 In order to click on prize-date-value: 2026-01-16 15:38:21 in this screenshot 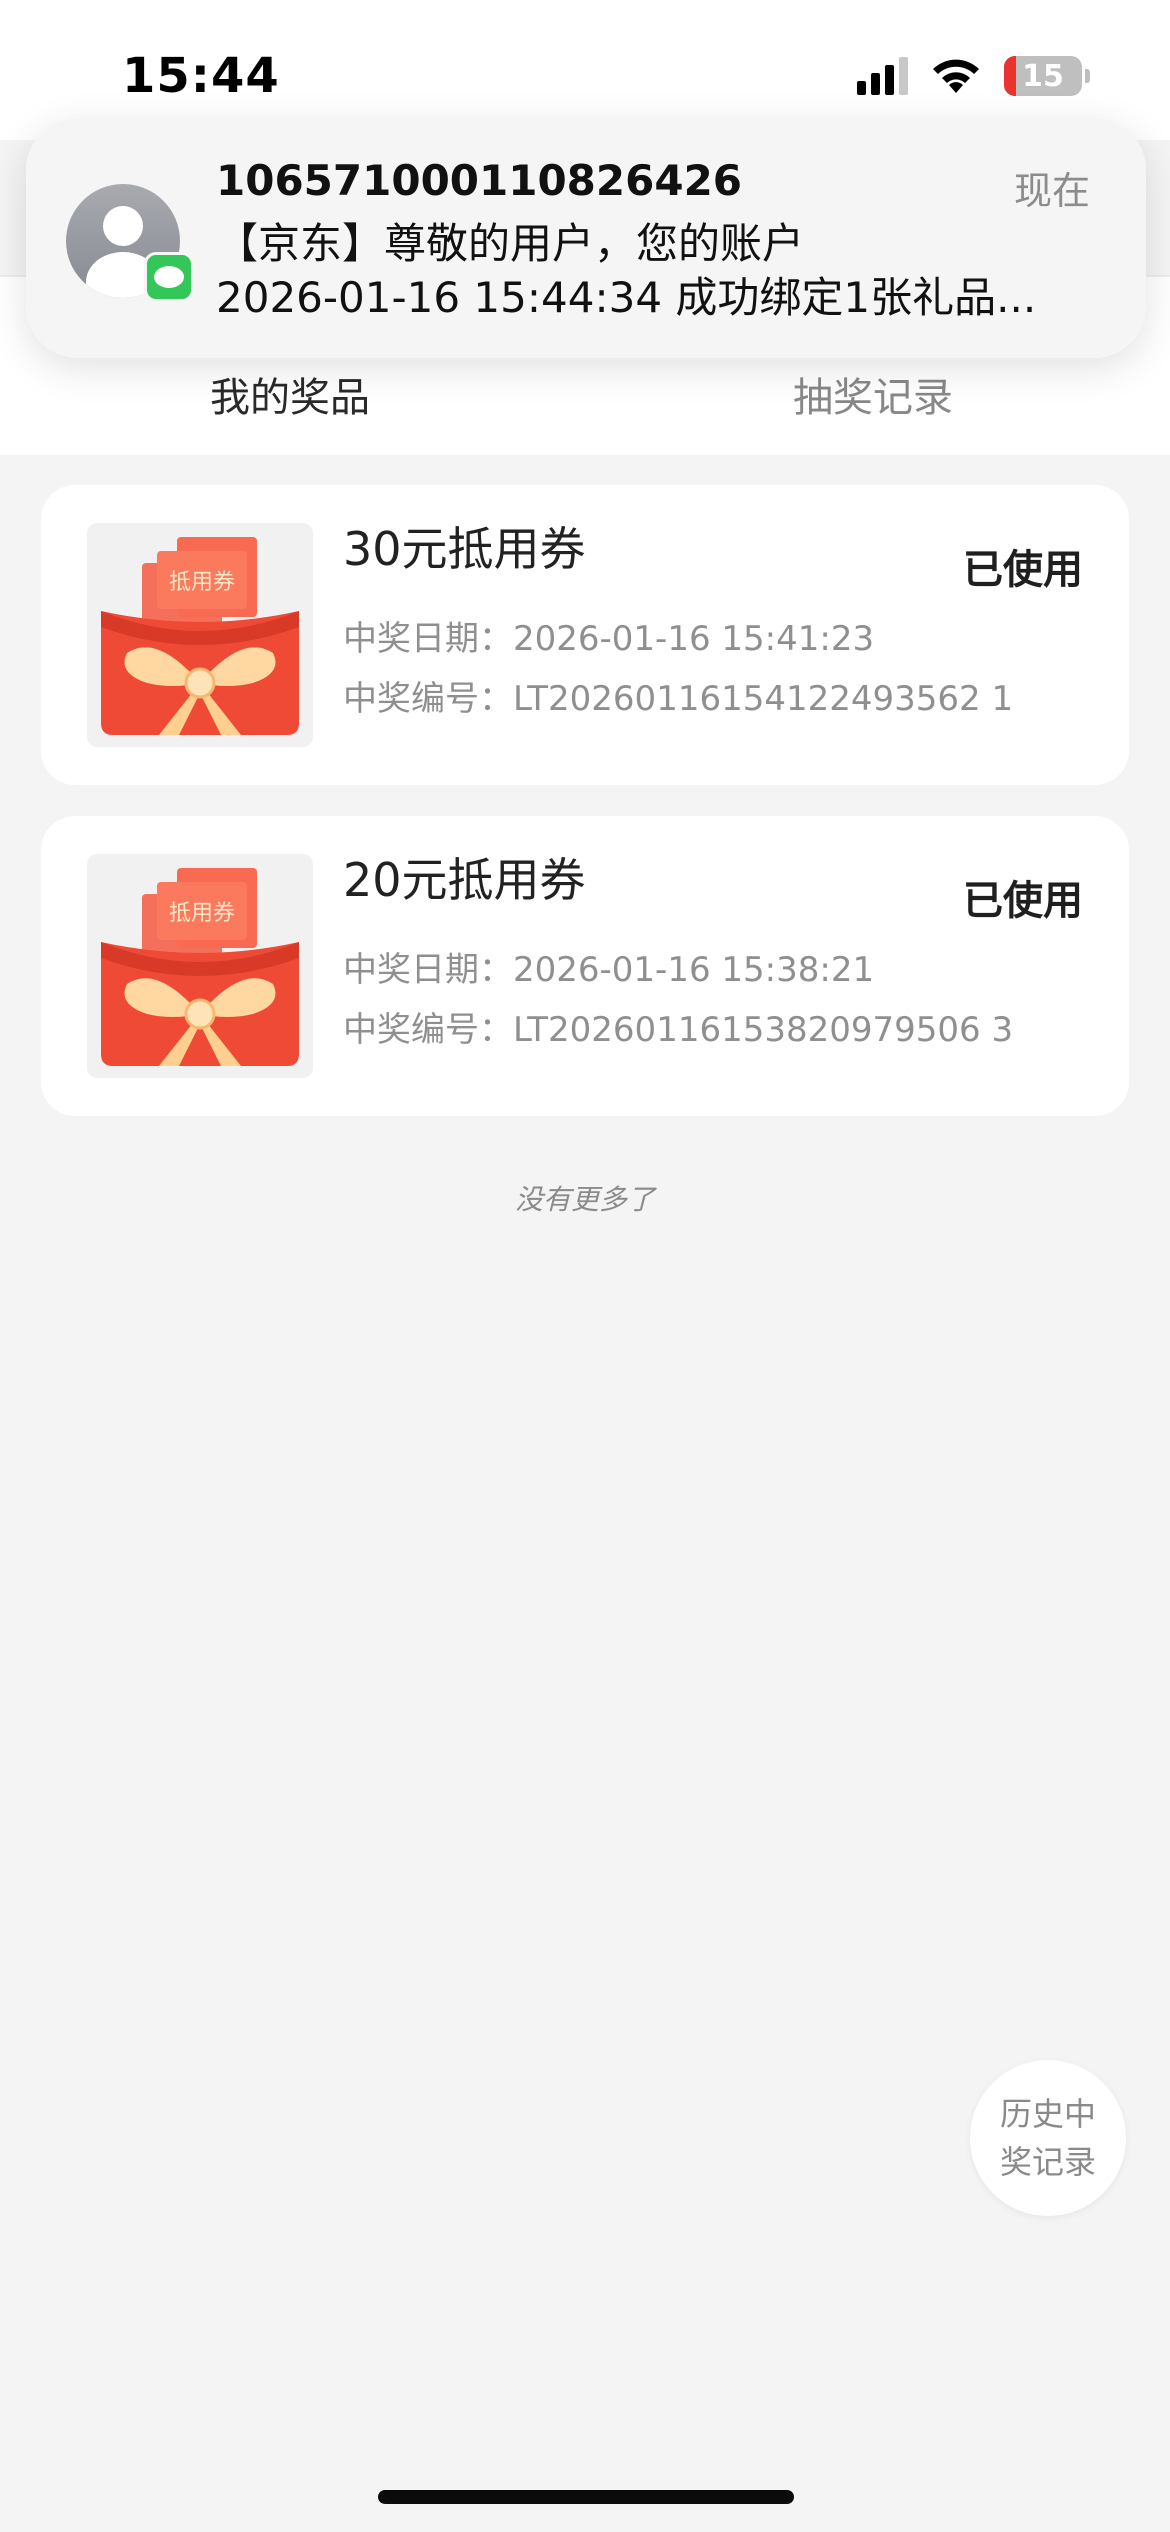, I will do `click(694, 970)`.